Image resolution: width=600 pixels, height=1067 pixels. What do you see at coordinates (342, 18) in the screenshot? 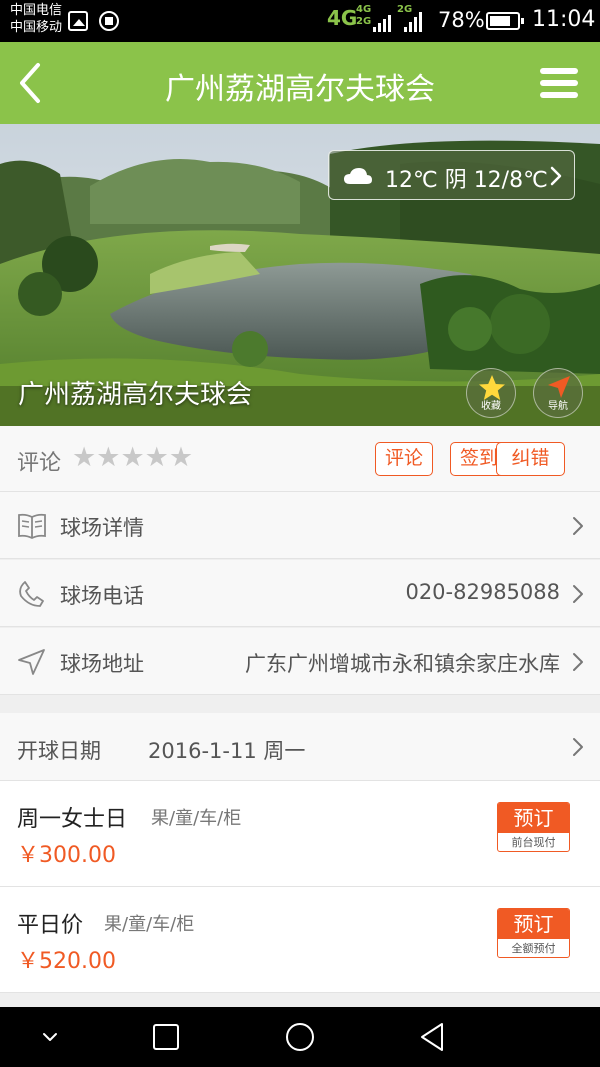
I see `network-4g-label: 4G` at bounding box center [342, 18].